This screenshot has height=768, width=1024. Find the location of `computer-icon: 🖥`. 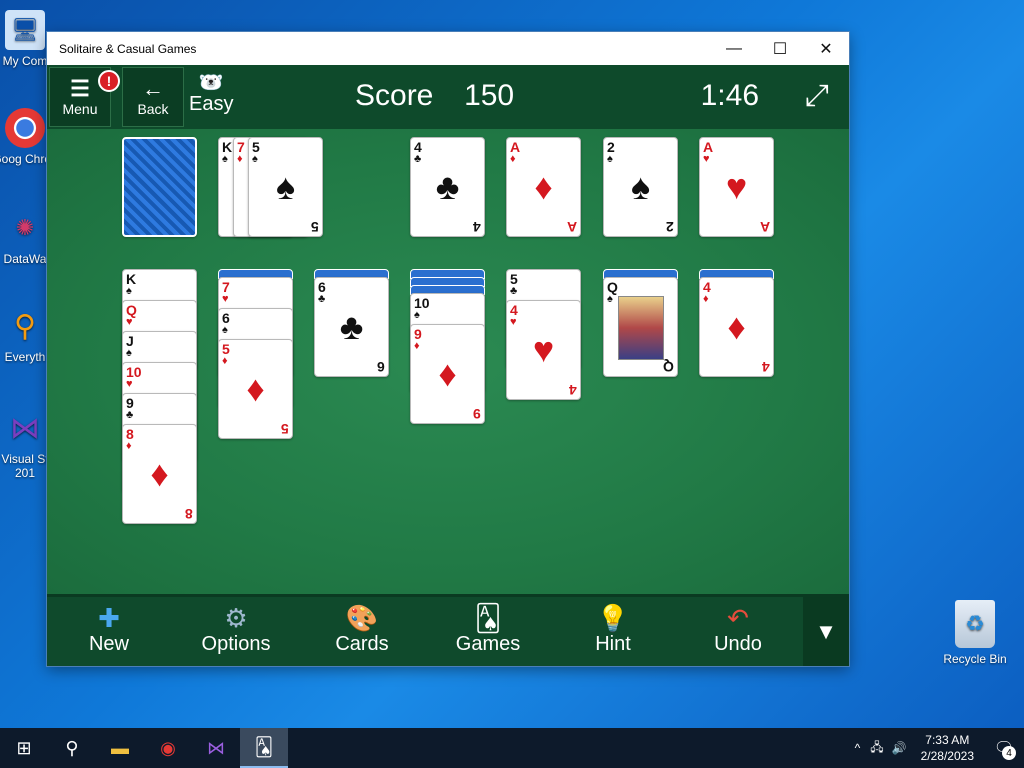

computer-icon: 🖥 is located at coordinates (25, 30).